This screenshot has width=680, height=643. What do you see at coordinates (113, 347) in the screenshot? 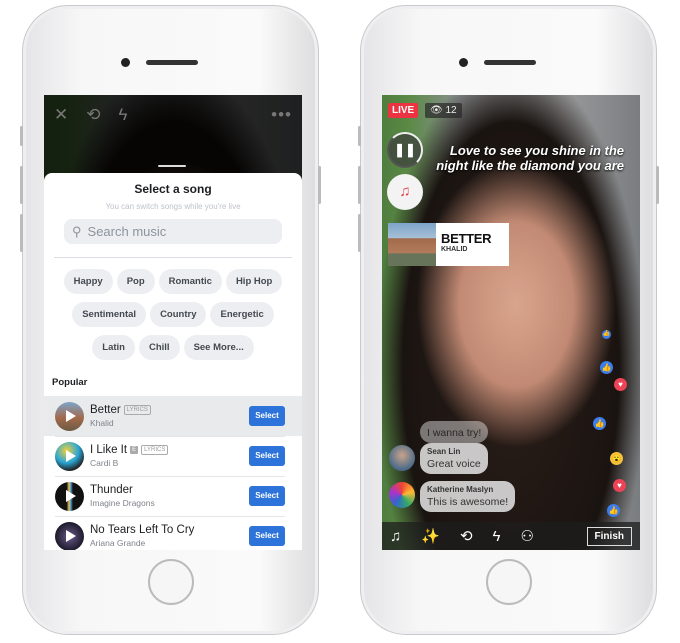
I see `chip-latin: Latin` at bounding box center [113, 347].